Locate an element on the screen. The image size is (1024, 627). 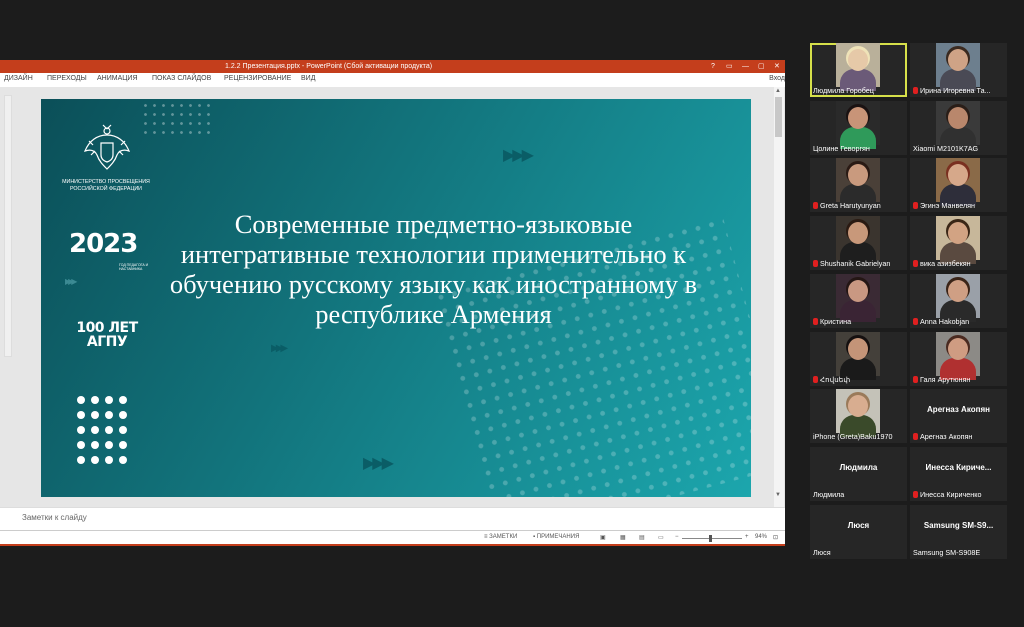
eagle-emblem-icon is located at coordinates (107, 147).